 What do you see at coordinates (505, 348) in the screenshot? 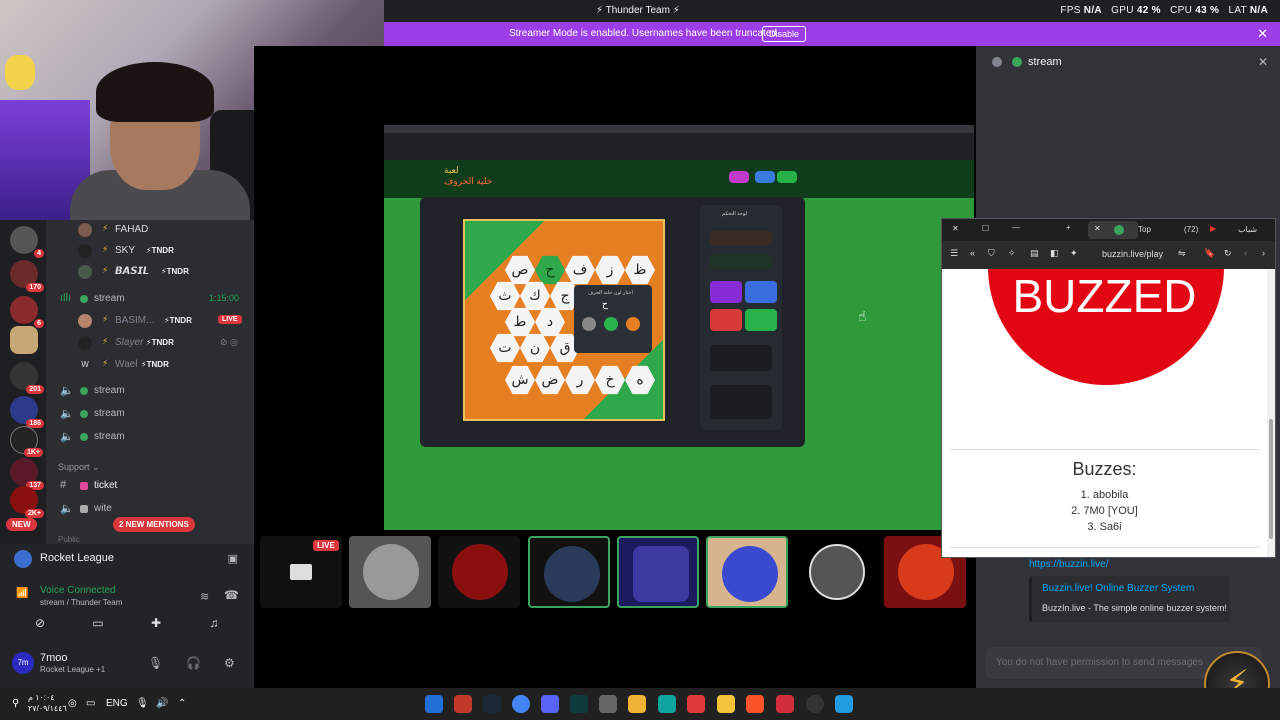
I see `hex-cell: ت` at bounding box center [505, 348].